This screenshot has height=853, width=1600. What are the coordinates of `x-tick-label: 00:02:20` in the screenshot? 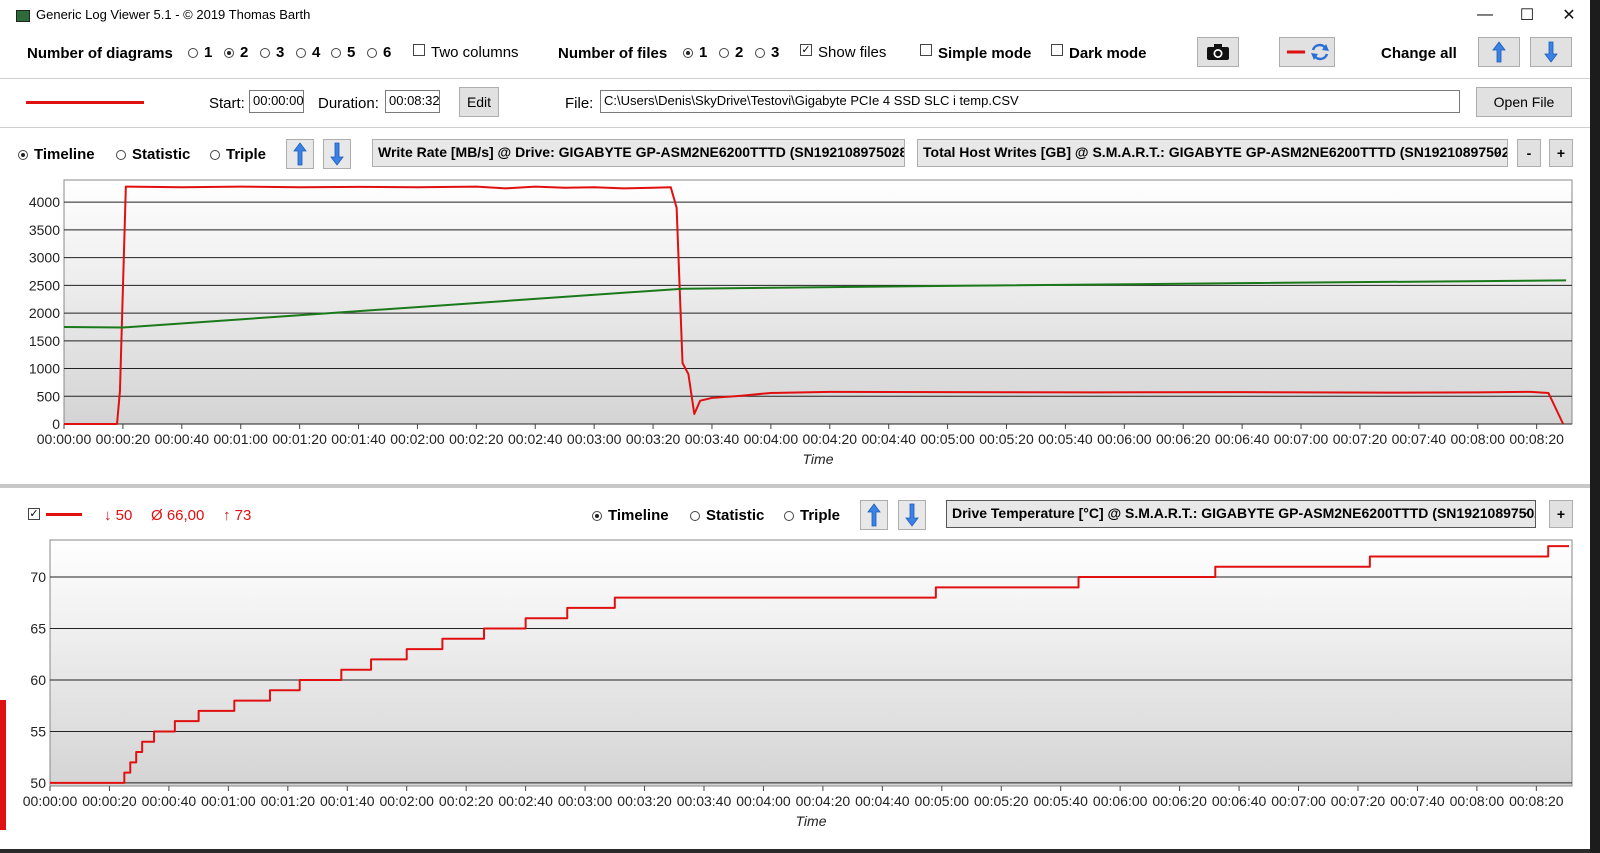 It's located at (466, 801).